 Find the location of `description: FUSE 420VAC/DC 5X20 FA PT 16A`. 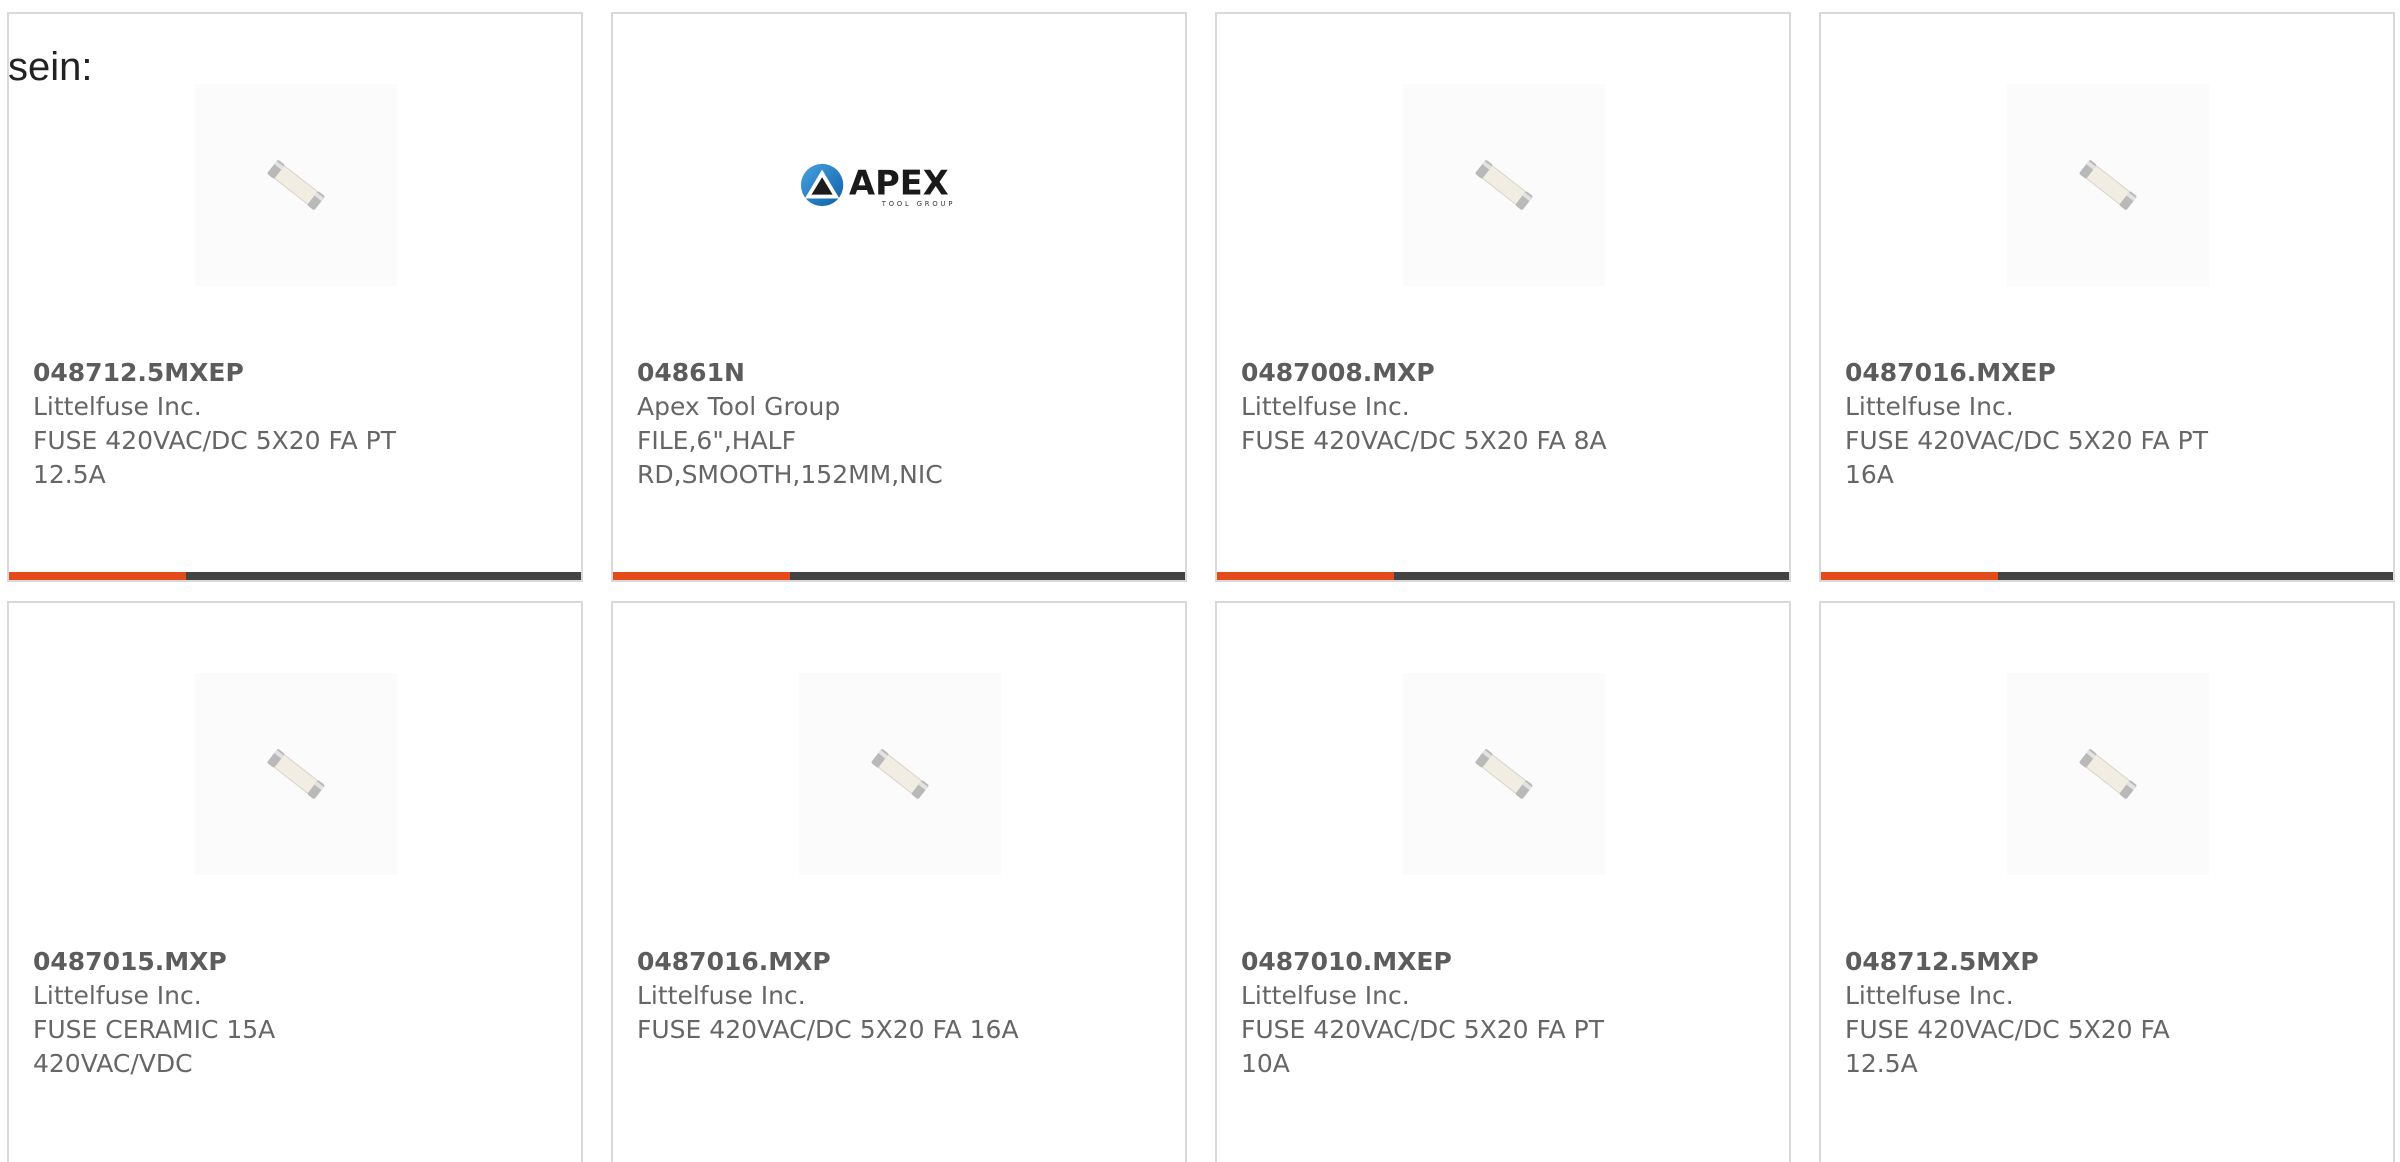

description: FUSE 420VAC/DC 5X20 FA PT 16A is located at coordinates (2026, 457).